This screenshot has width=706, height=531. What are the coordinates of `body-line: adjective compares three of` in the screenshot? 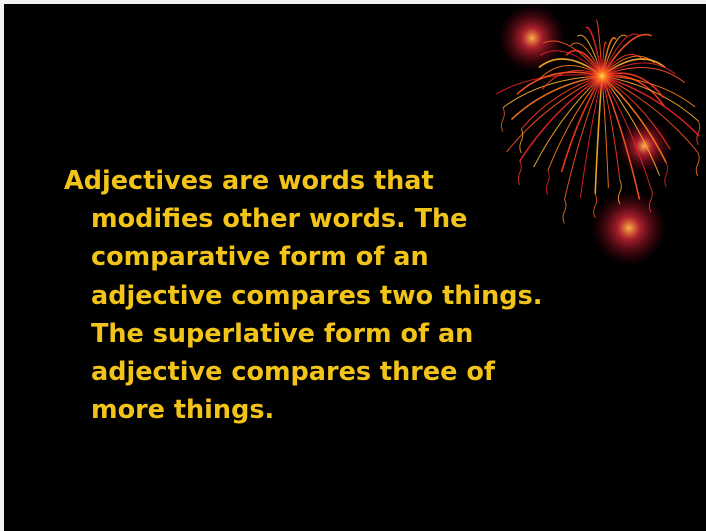 It's located at (293, 372).